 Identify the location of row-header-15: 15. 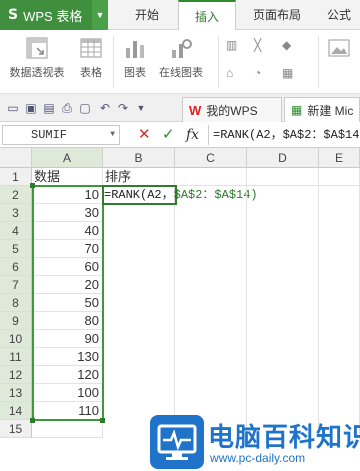
(16, 429).